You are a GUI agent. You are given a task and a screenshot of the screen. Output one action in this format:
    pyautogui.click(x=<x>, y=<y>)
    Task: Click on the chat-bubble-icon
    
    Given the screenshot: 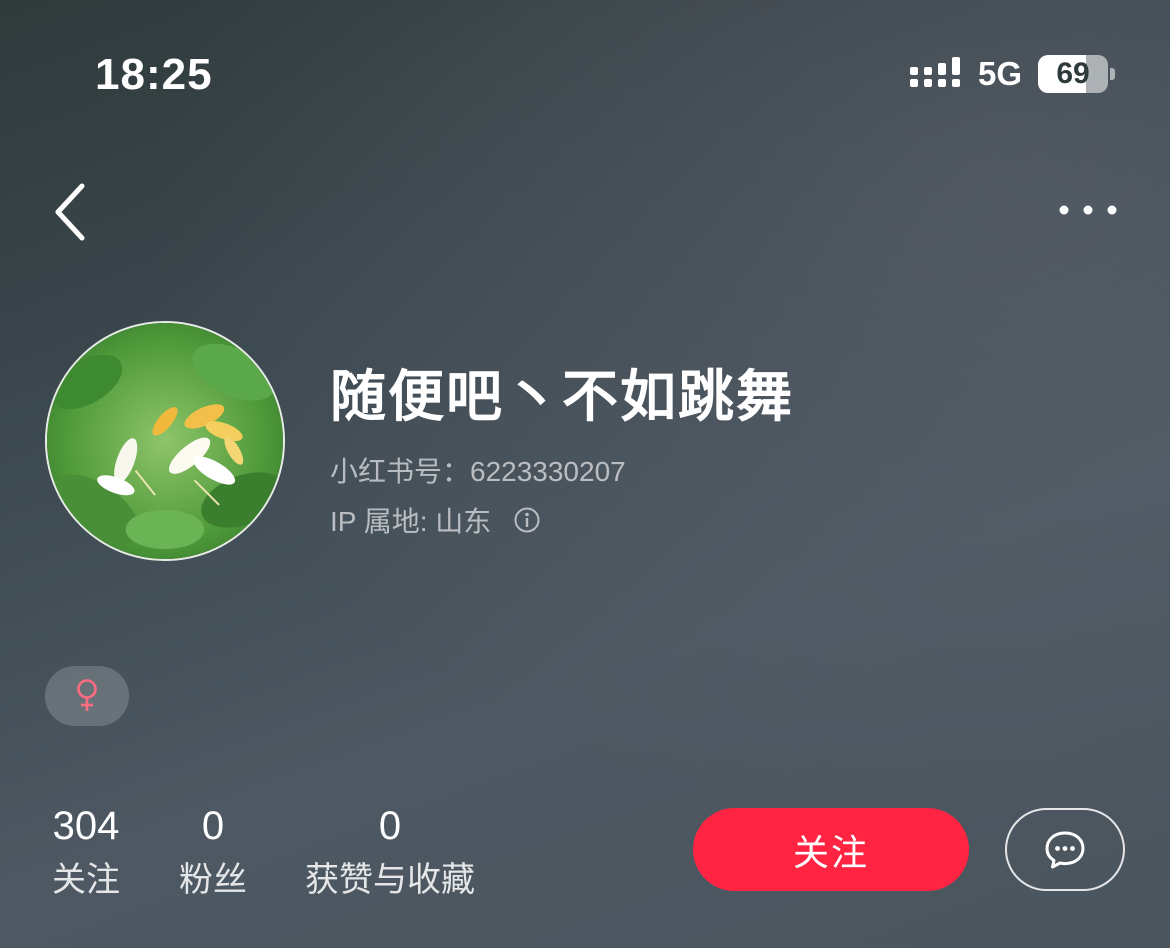 What is the action you would take?
    pyautogui.click(x=1065, y=849)
    